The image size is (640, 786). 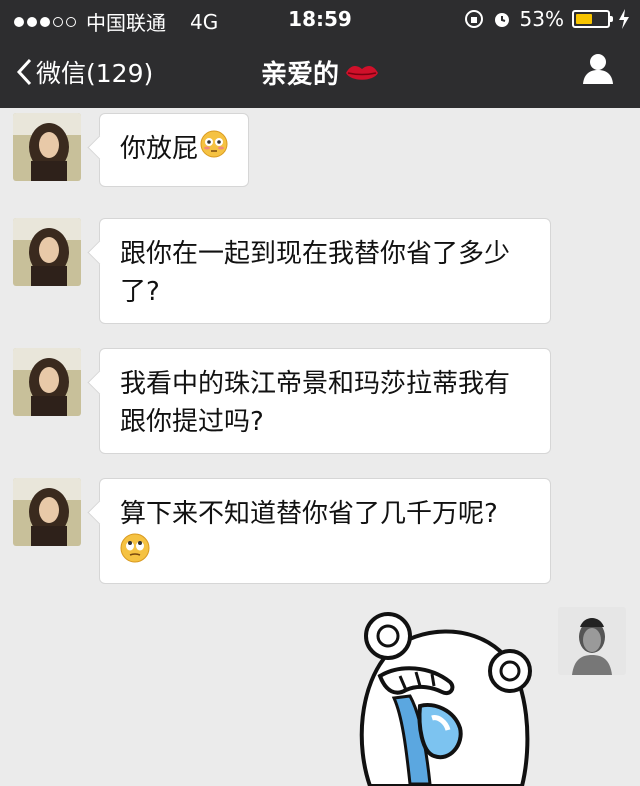 What do you see at coordinates (315, 384) in the screenshot?
I see `message-text-line: 我看中的珠江帝景和玛莎拉蒂我有` at bounding box center [315, 384].